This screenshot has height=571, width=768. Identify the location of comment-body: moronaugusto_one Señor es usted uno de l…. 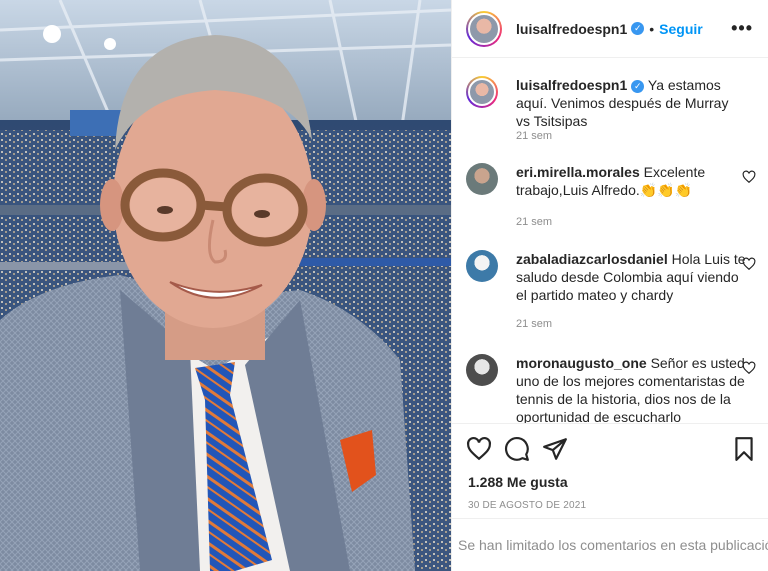
(631, 388).